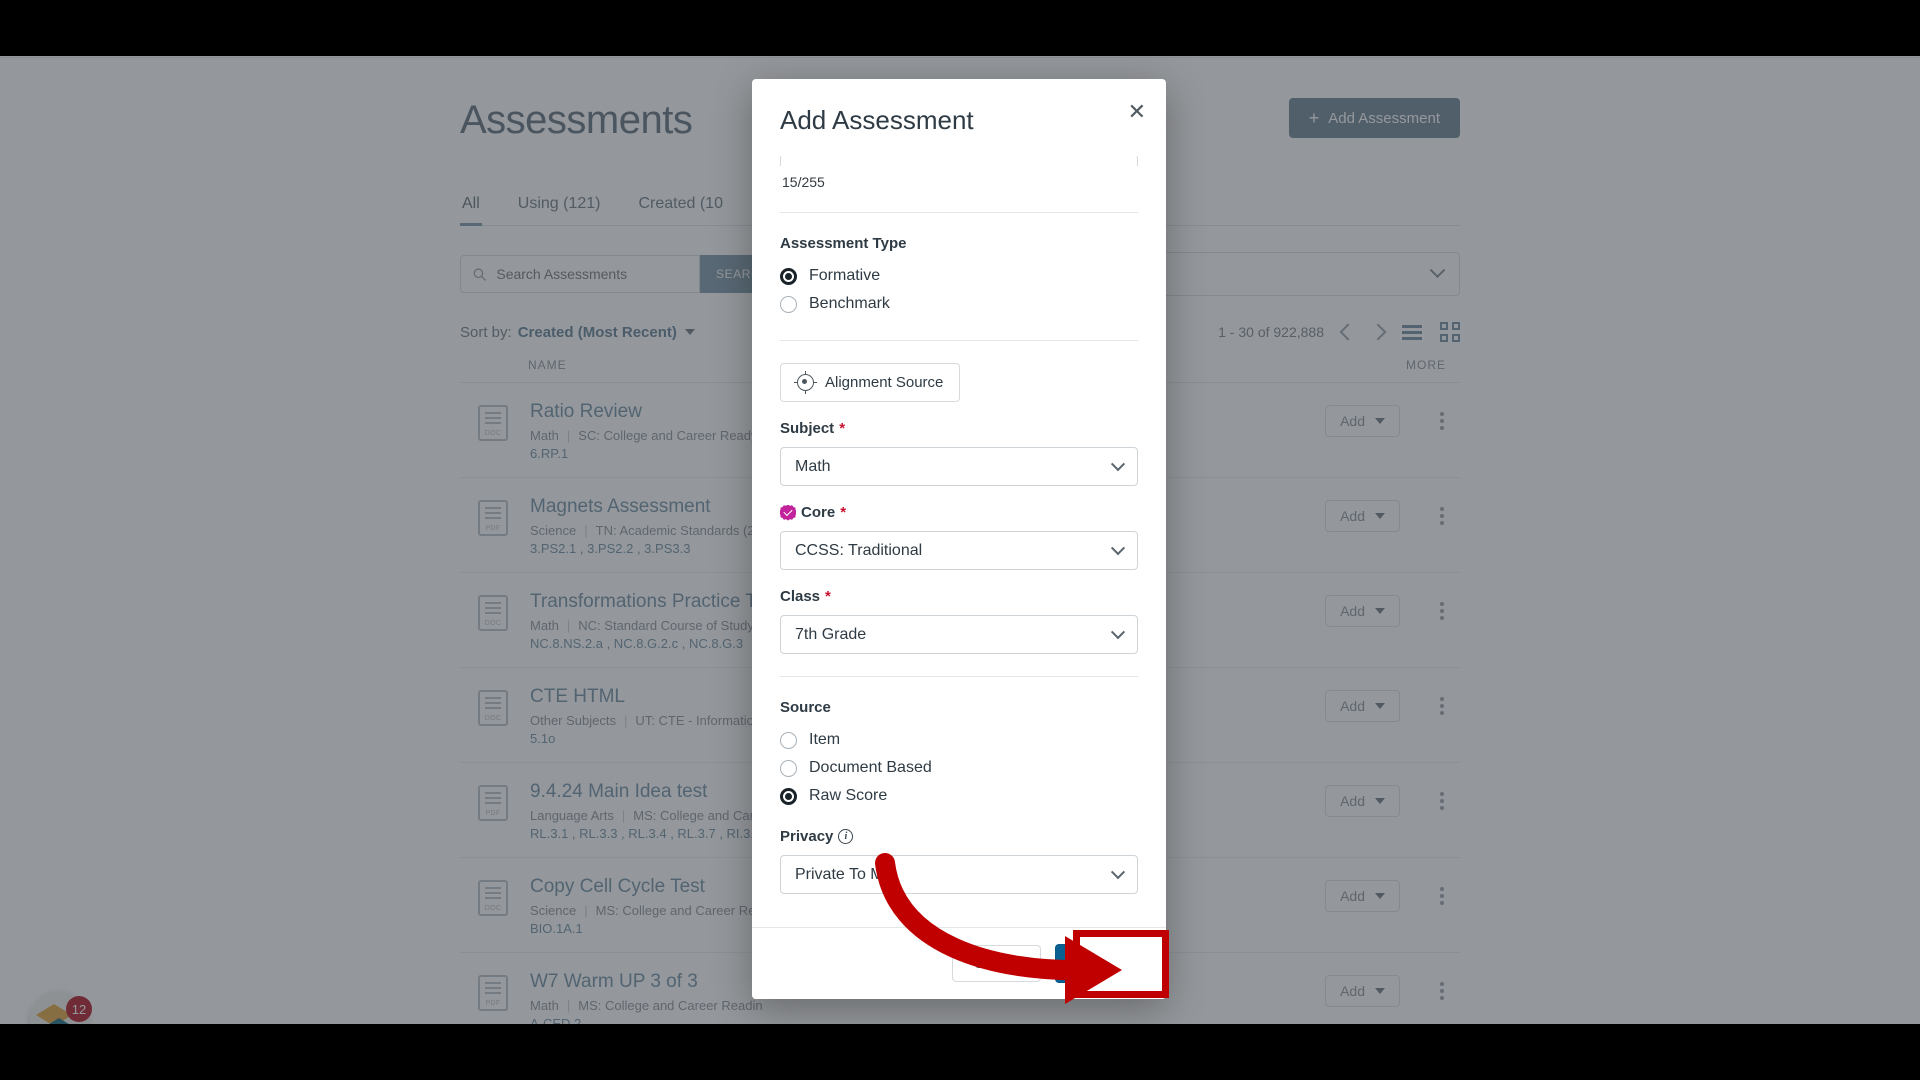 The width and height of the screenshot is (1920, 1080). I want to click on class-select: 7th Grade, so click(959, 634).